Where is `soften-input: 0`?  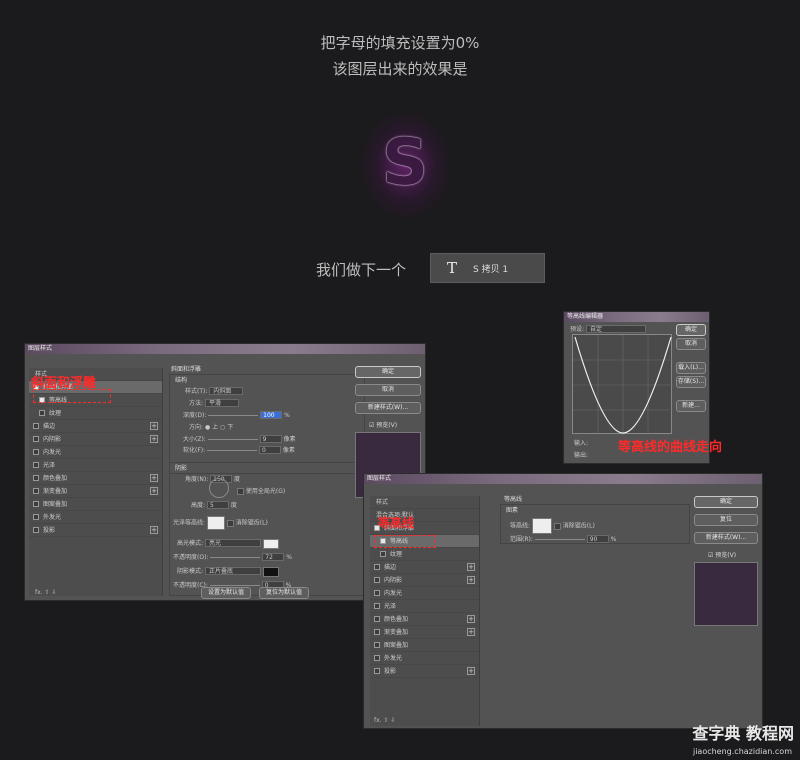 soften-input: 0 is located at coordinates (270, 450).